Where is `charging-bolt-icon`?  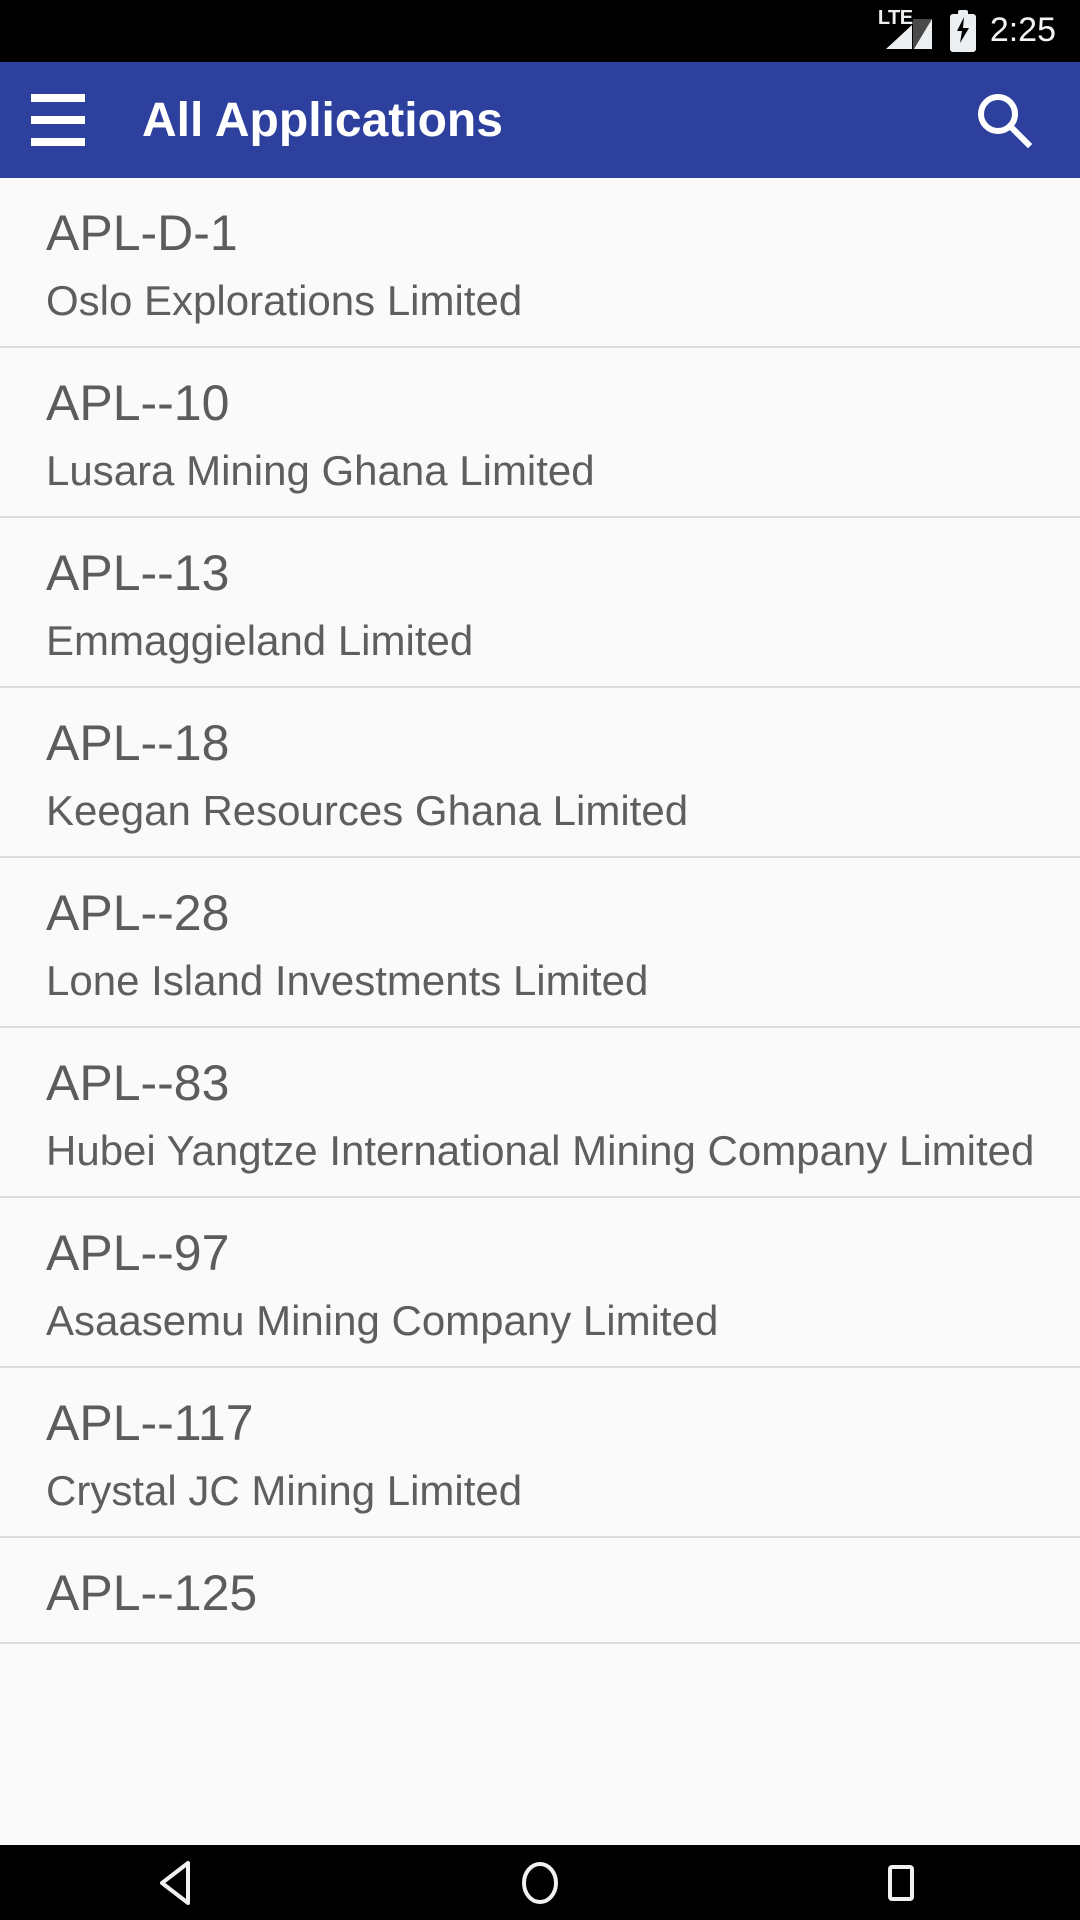 charging-bolt-icon is located at coordinates (962, 30).